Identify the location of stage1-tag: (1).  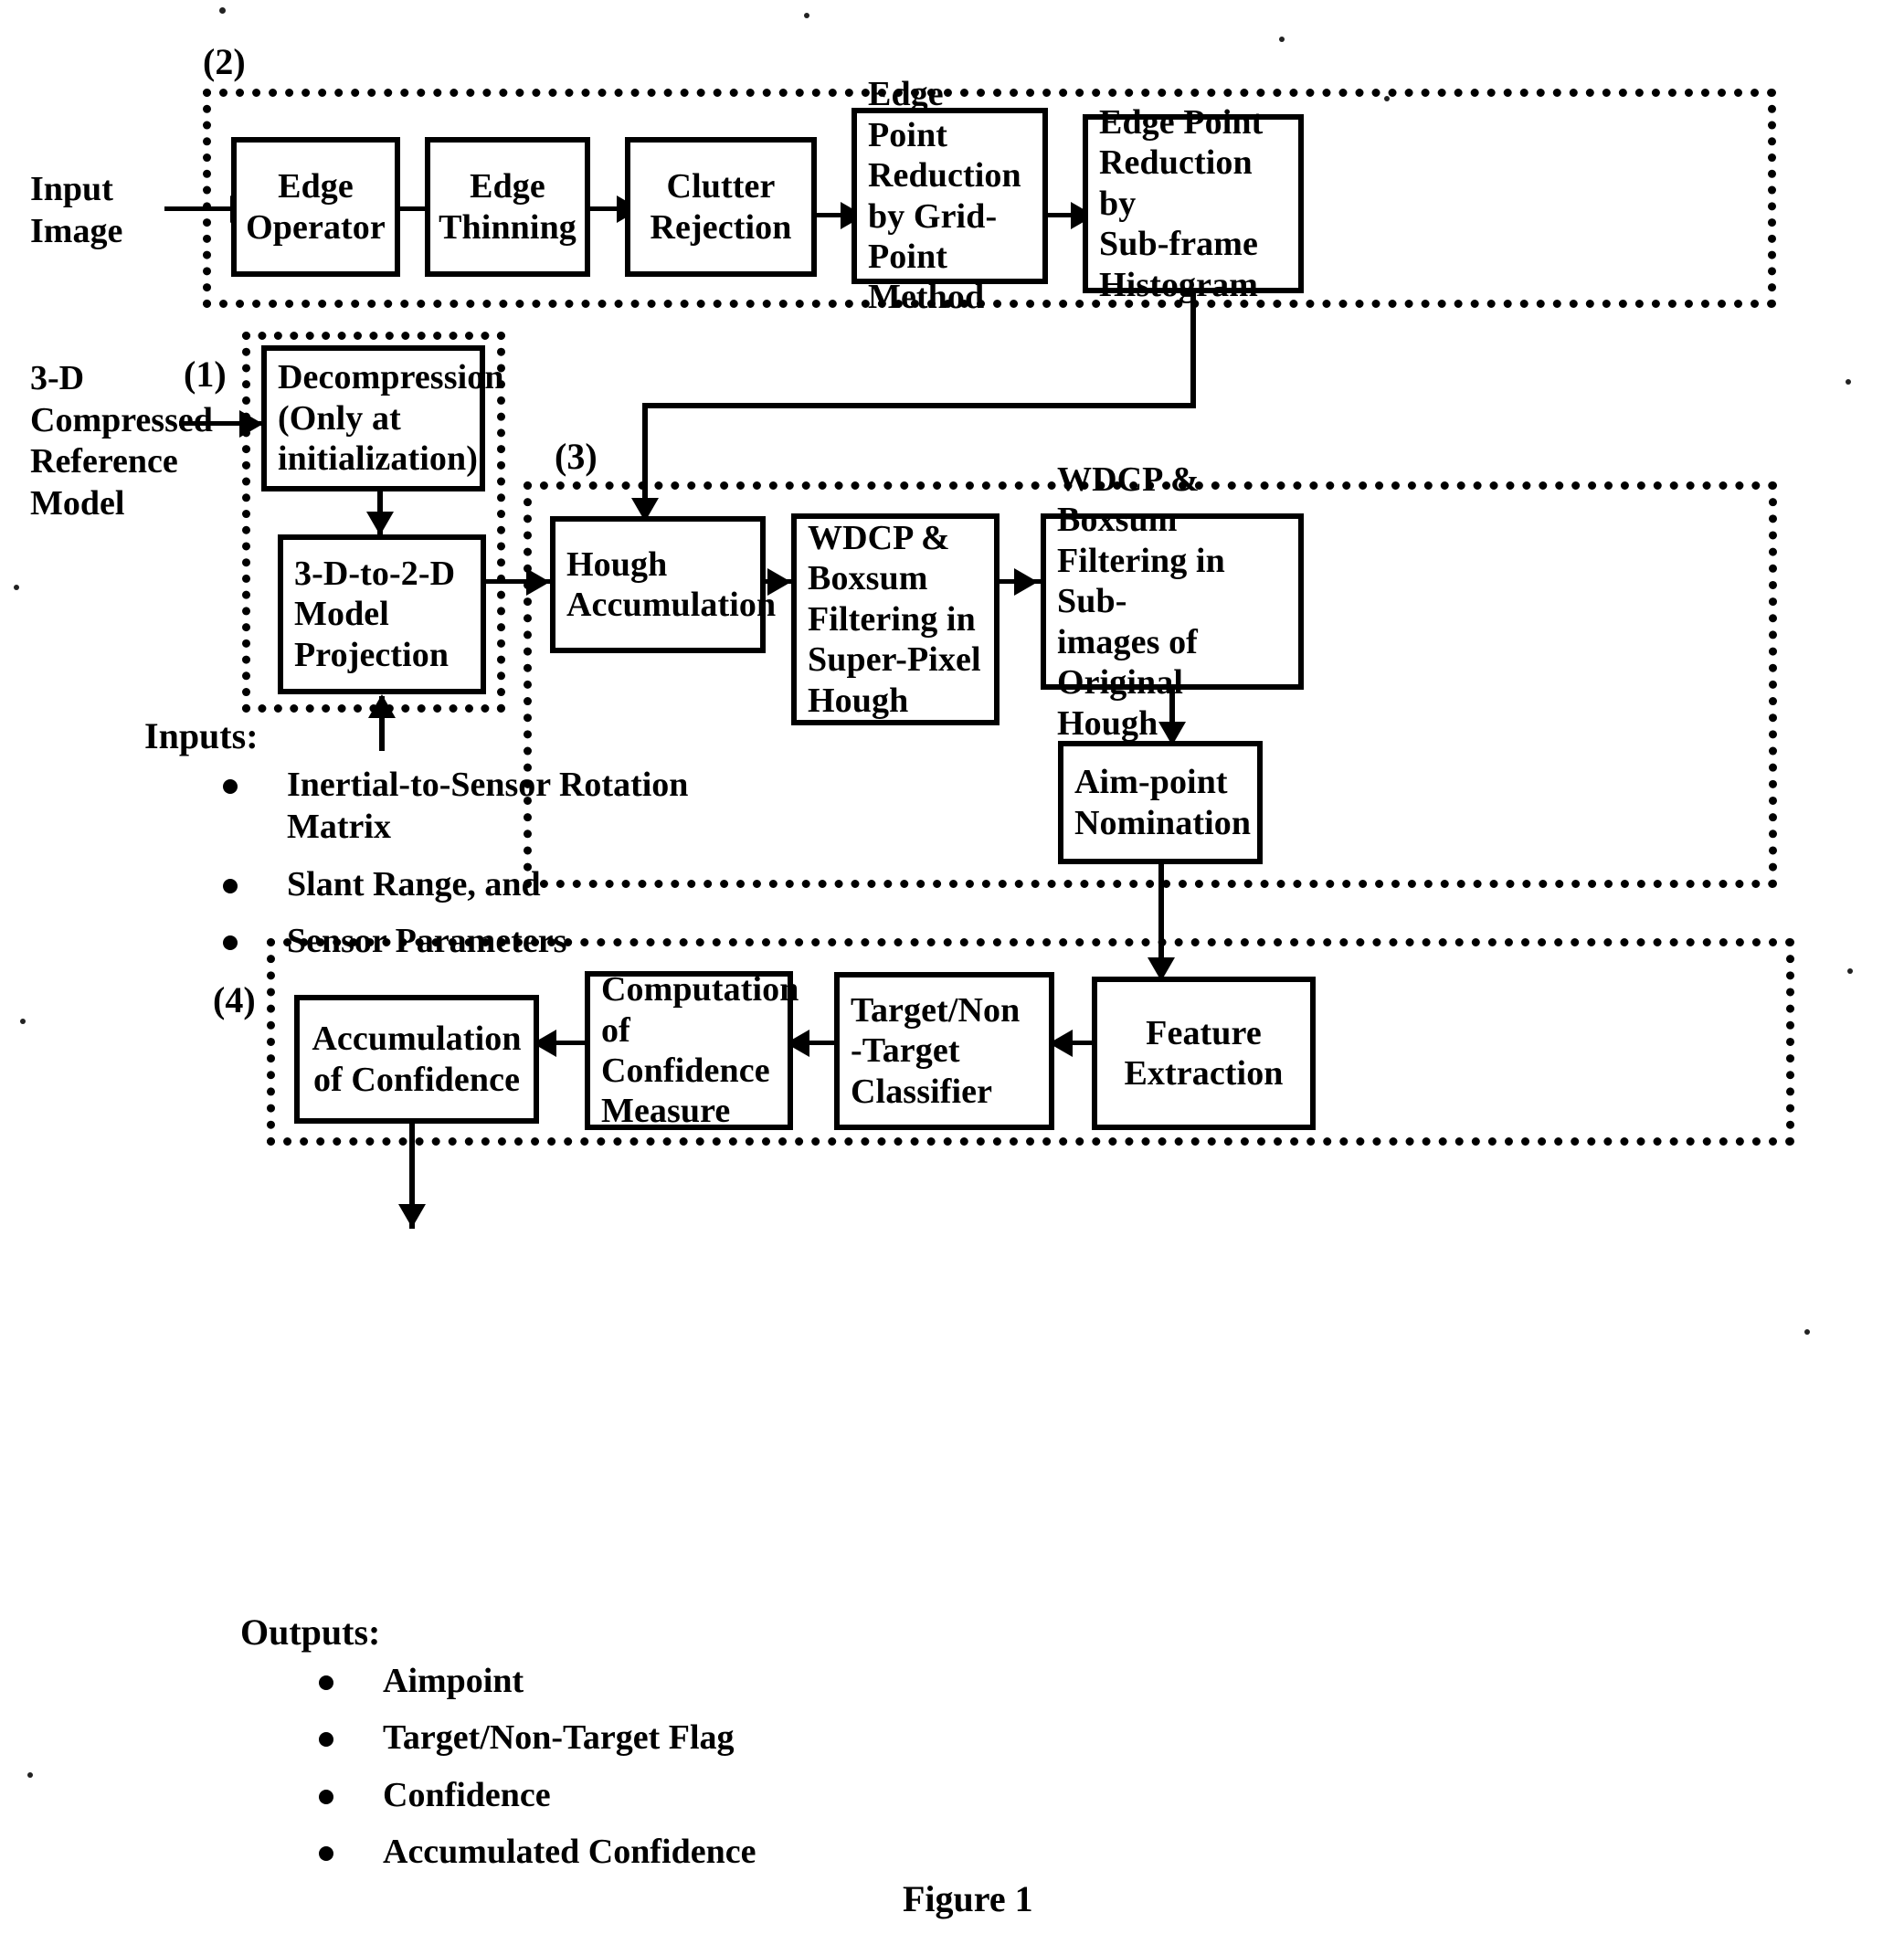
(206, 374).